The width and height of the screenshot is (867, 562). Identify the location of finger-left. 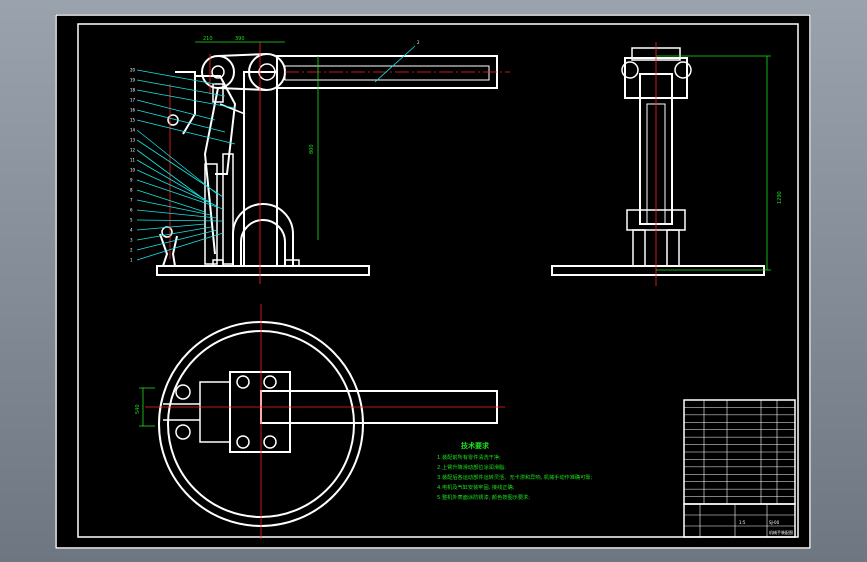
(164, 250).